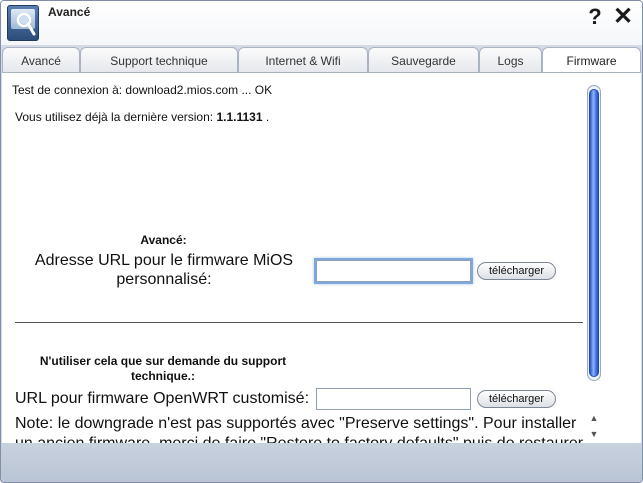  I want to click on panel-right-area, so click(621, 258).